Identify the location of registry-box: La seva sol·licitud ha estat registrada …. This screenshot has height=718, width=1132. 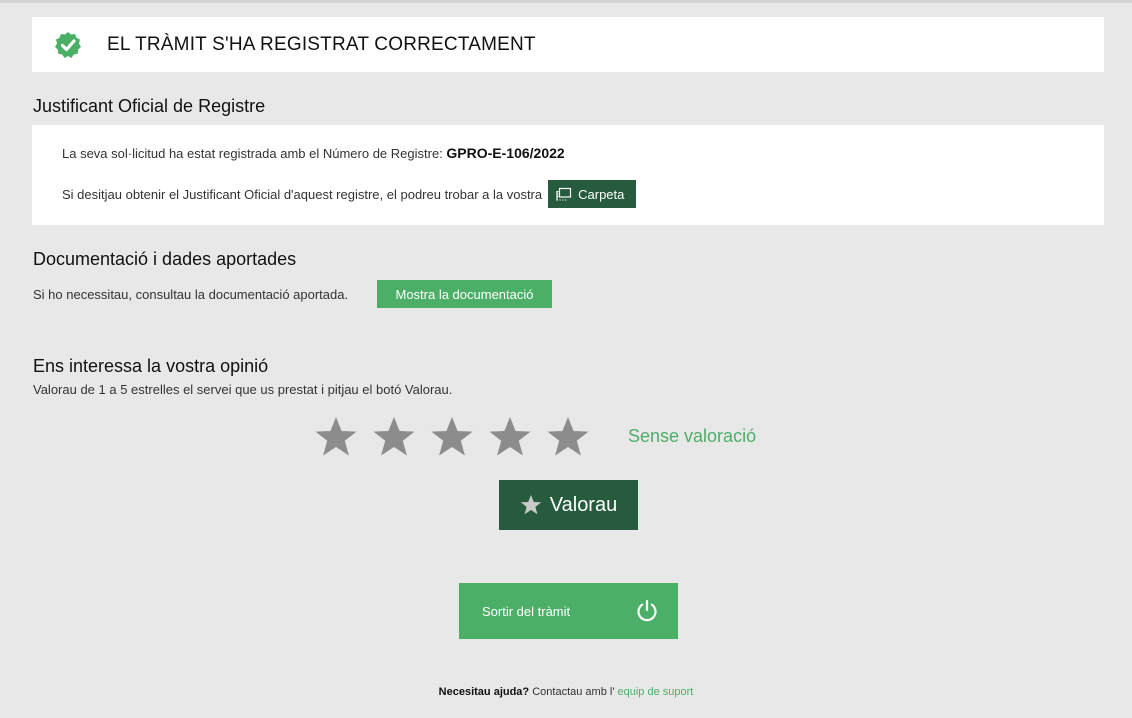
(568, 175).